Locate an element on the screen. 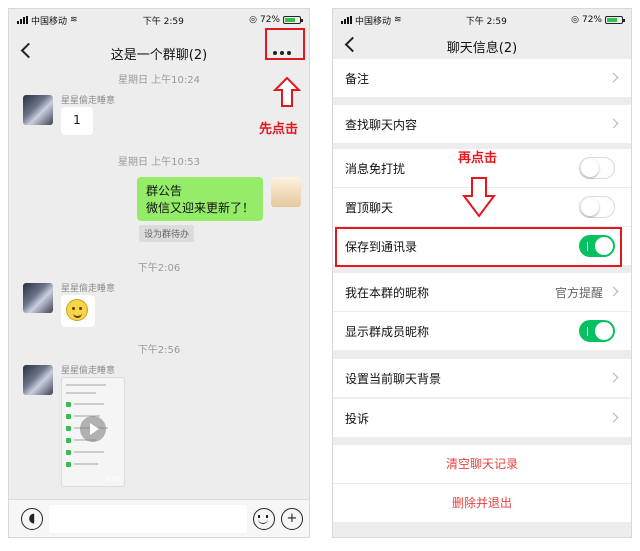 The width and height of the screenshot is (640, 551). message-bubble: 1 is located at coordinates (77, 121).